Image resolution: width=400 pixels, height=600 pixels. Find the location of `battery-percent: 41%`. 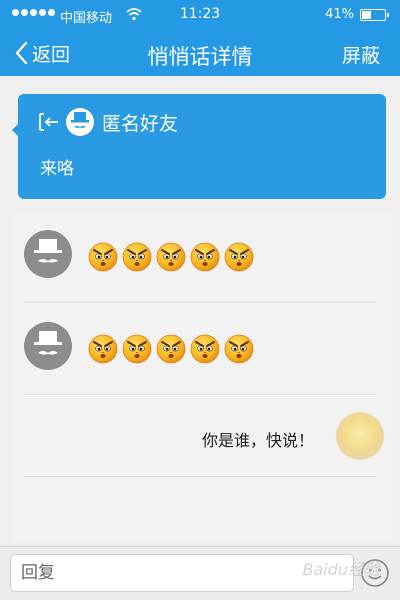

battery-percent: 41% is located at coordinates (339, 14).